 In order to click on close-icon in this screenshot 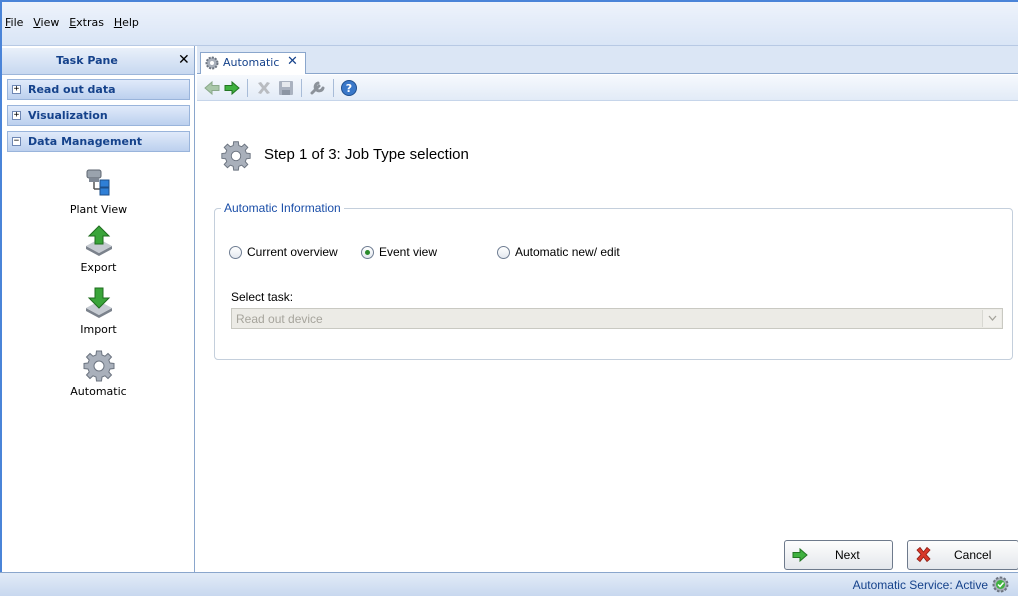, I will do `click(923, 554)`.